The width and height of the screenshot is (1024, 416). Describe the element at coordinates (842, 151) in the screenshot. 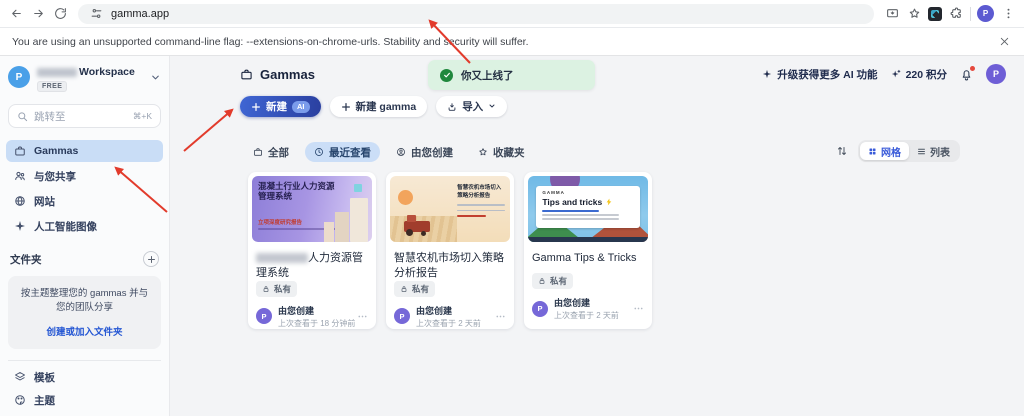

I see `sort-icon` at that location.